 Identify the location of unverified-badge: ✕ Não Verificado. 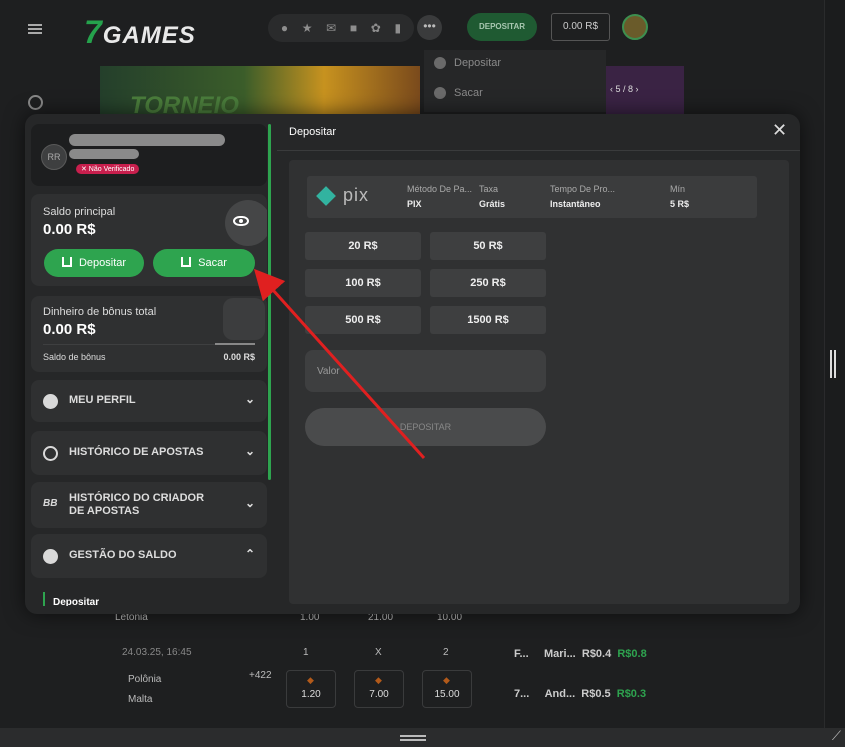
(108, 169).